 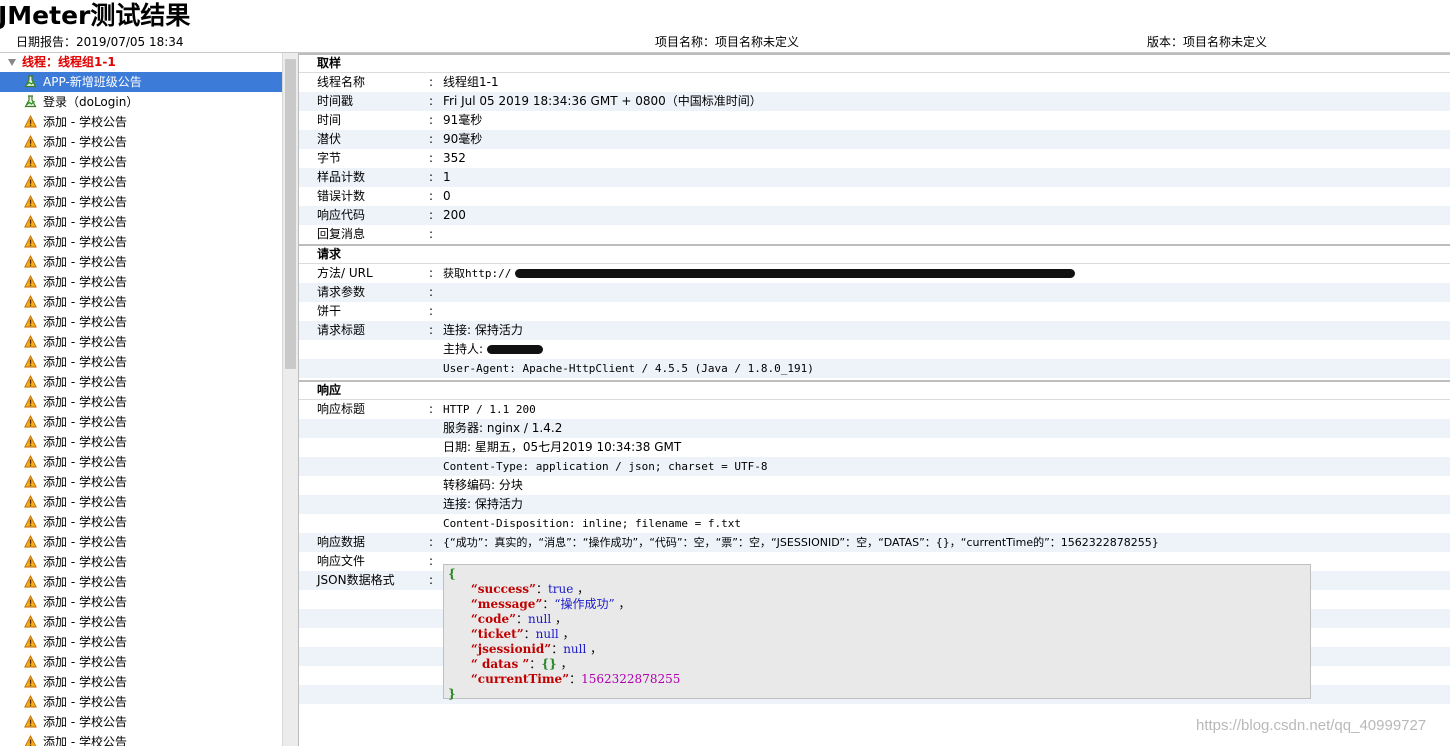 I want to click on response-header-line: 日期: 星期五，05七月2019 10:34:38 GMT, so click(x=562, y=447).